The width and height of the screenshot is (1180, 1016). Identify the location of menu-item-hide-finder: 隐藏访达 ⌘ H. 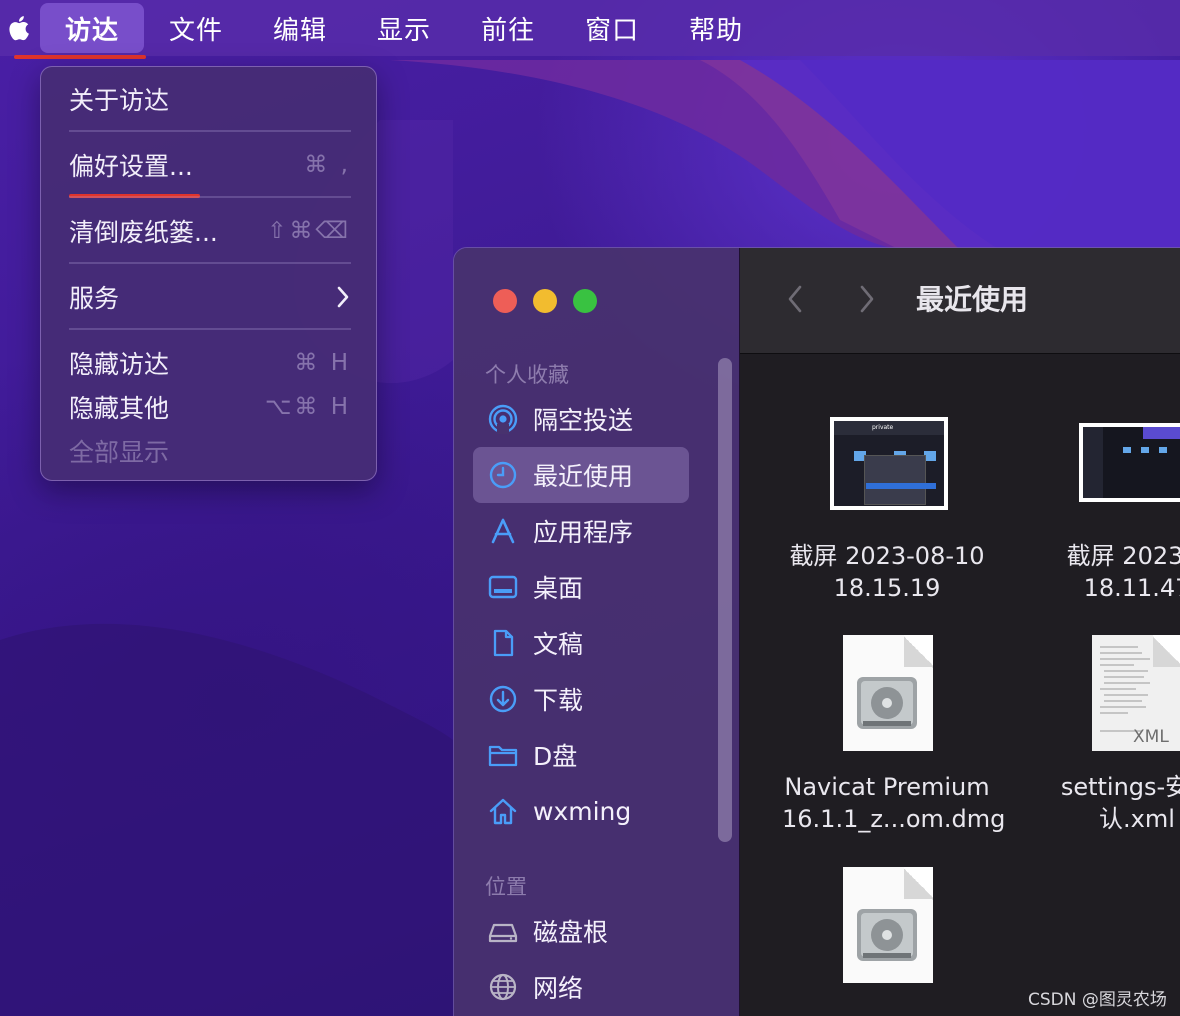
(210, 363).